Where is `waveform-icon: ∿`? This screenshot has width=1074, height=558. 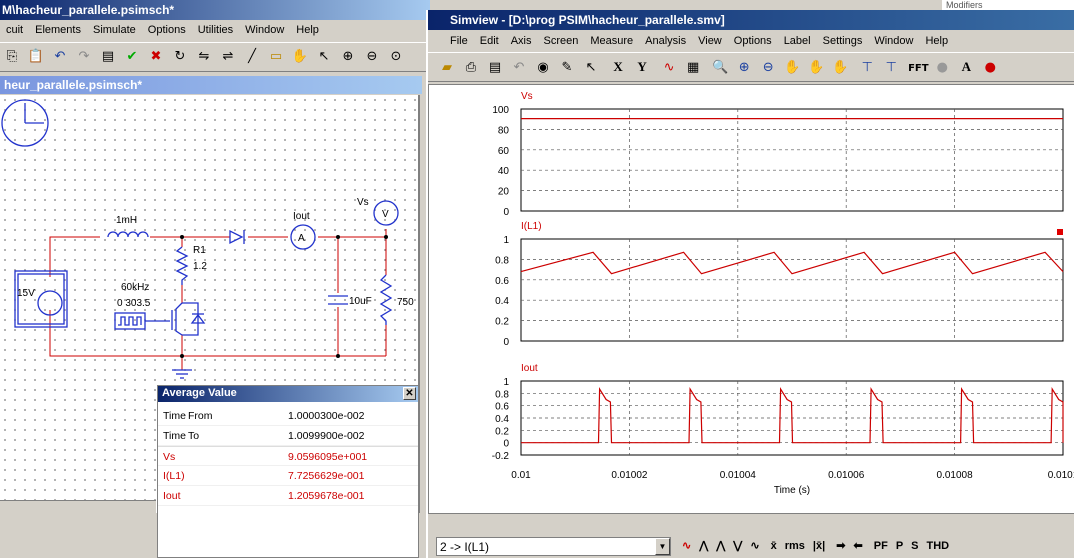 waveform-icon: ∿ is located at coordinates (669, 68).